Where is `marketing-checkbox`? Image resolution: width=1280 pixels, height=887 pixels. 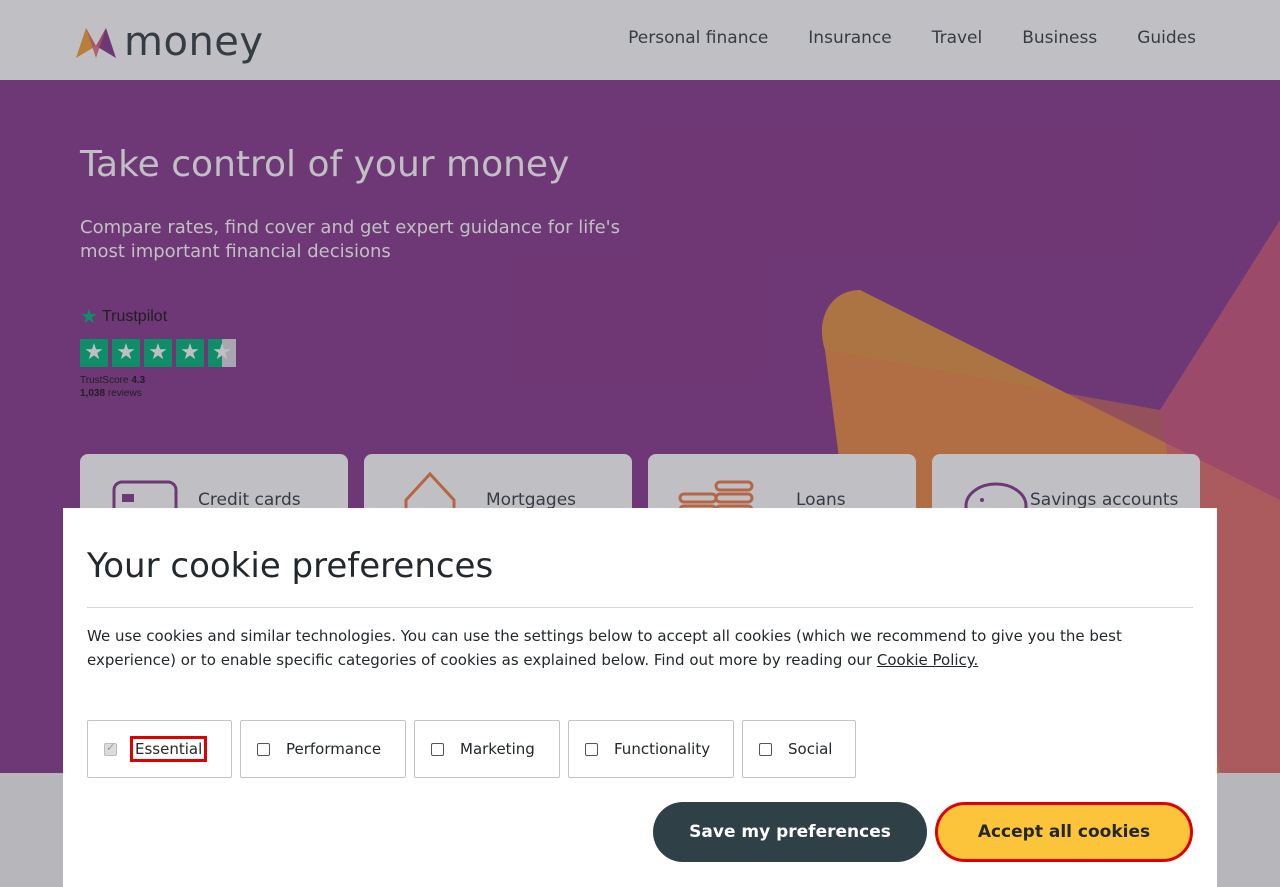
marketing-checkbox is located at coordinates (437, 749).